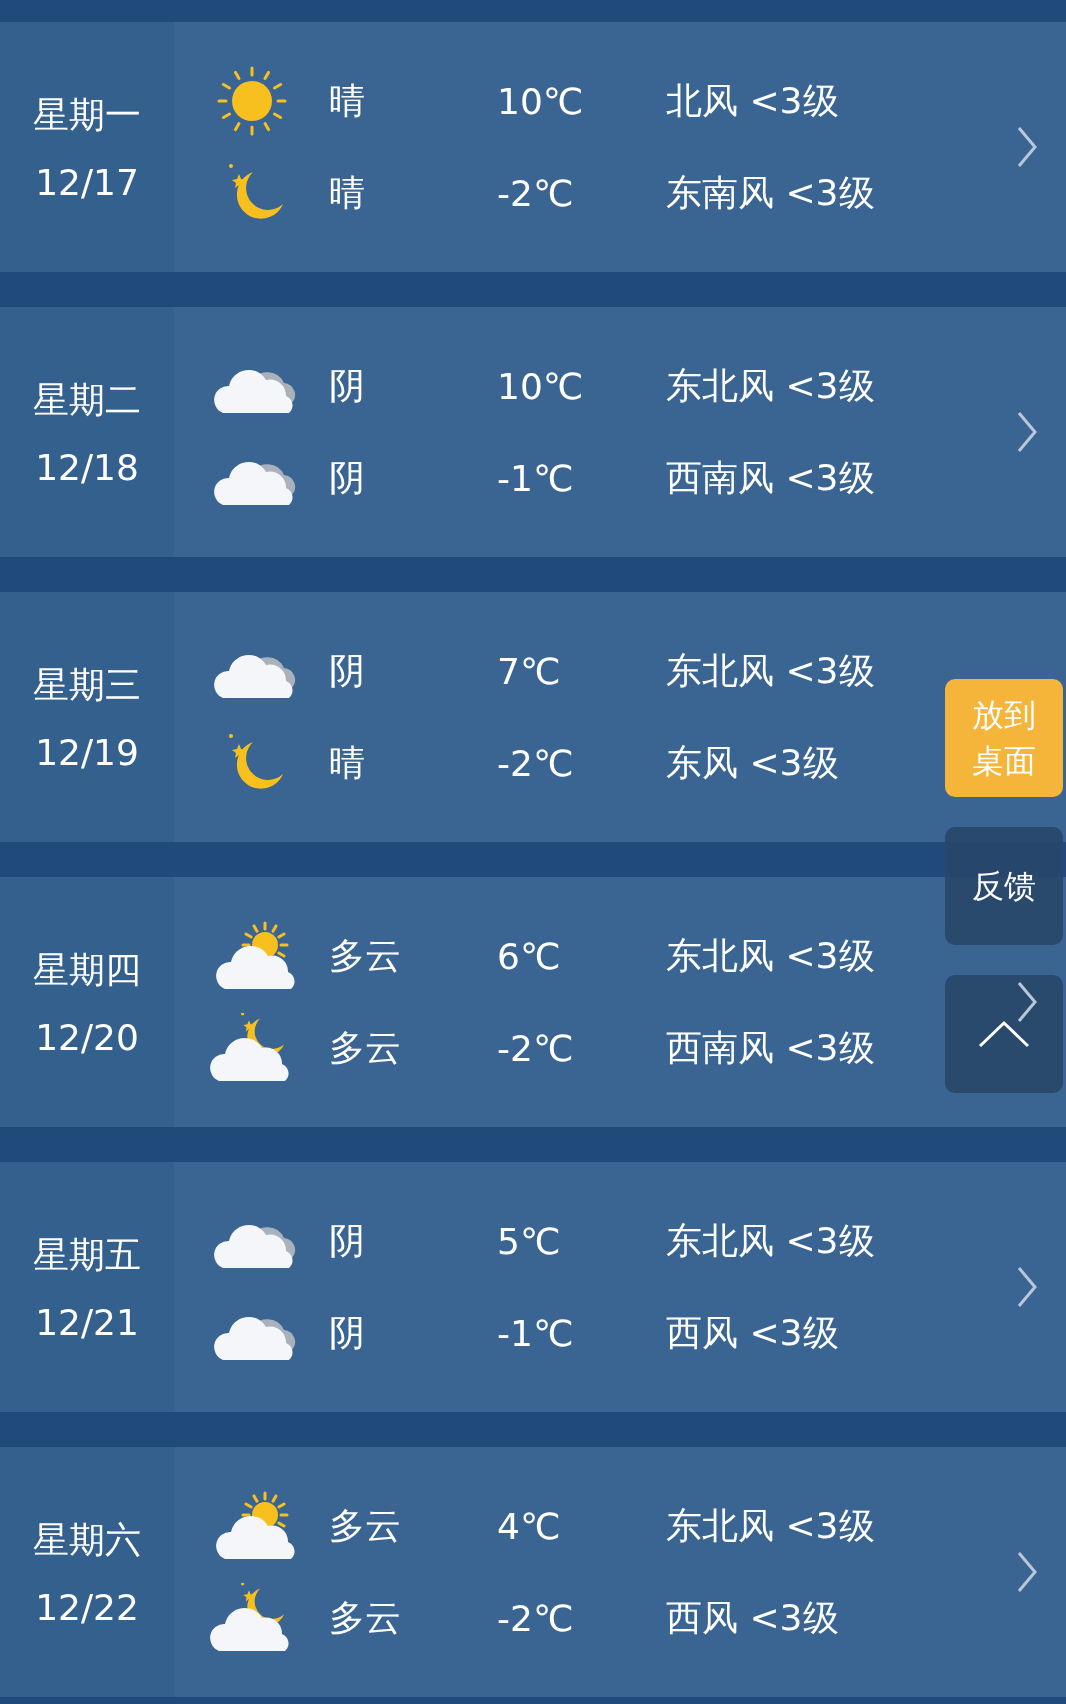 The height and width of the screenshot is (1704, 1066). Describe the element at coordinates (87, 1607) in the screenshot. I see `date-label: 12/22` at that location.